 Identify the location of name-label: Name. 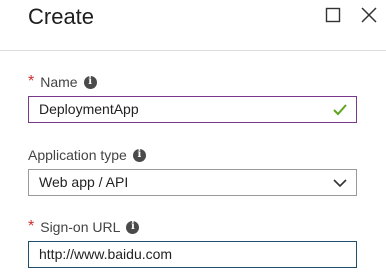
(59, 82).